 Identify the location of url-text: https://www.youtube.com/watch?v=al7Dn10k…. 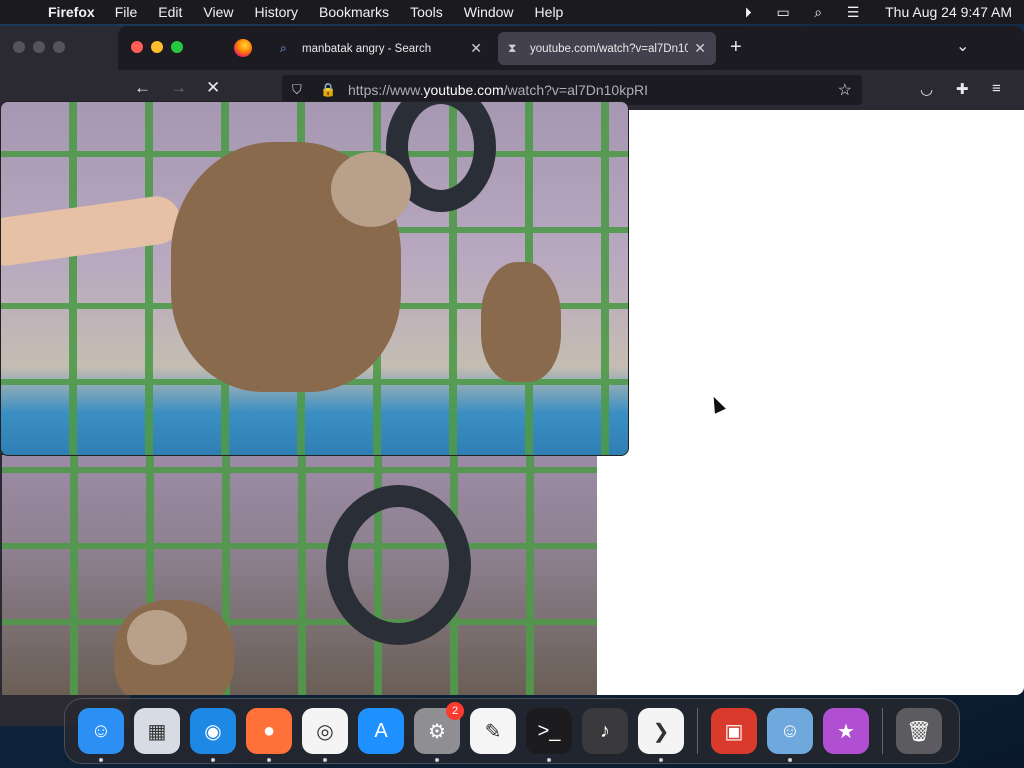
(498, 90).